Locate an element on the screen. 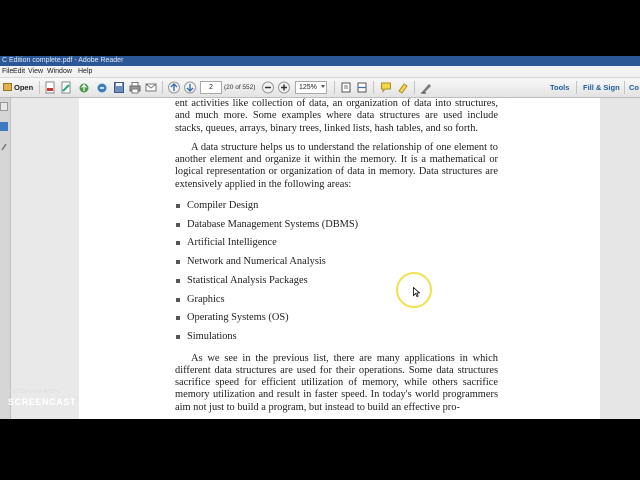 The width and height of the screenshot is (640, 480). list-item: Simulations is located at coordinates (336, 337).